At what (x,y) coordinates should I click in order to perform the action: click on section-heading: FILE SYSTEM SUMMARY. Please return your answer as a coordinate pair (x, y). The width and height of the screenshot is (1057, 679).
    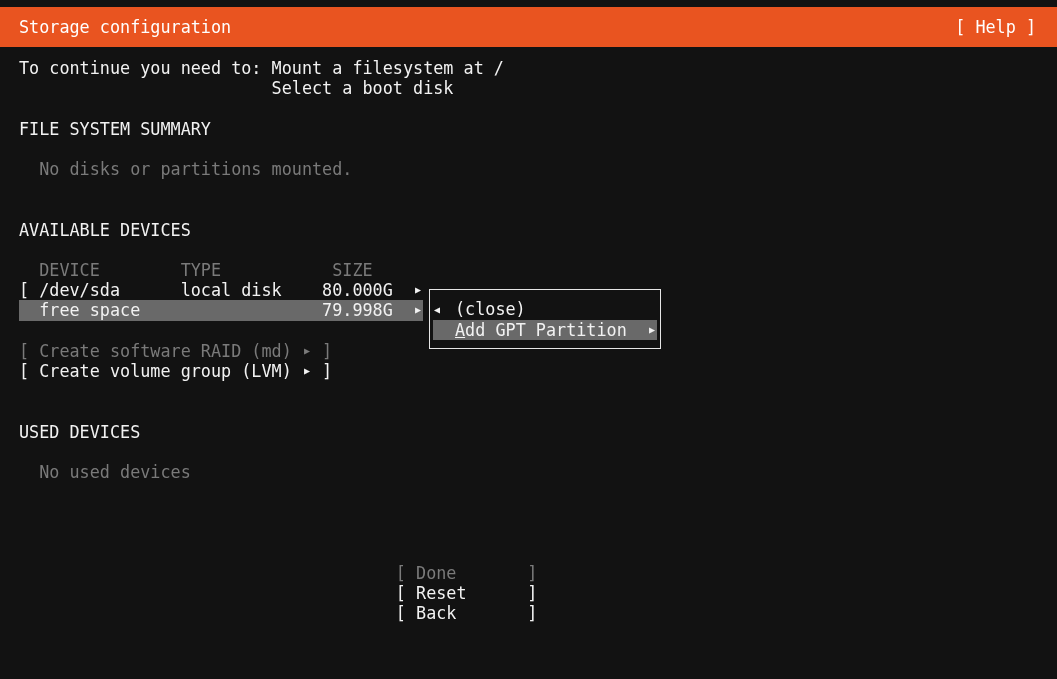
    Looking at the image, I should click on (115, 128).